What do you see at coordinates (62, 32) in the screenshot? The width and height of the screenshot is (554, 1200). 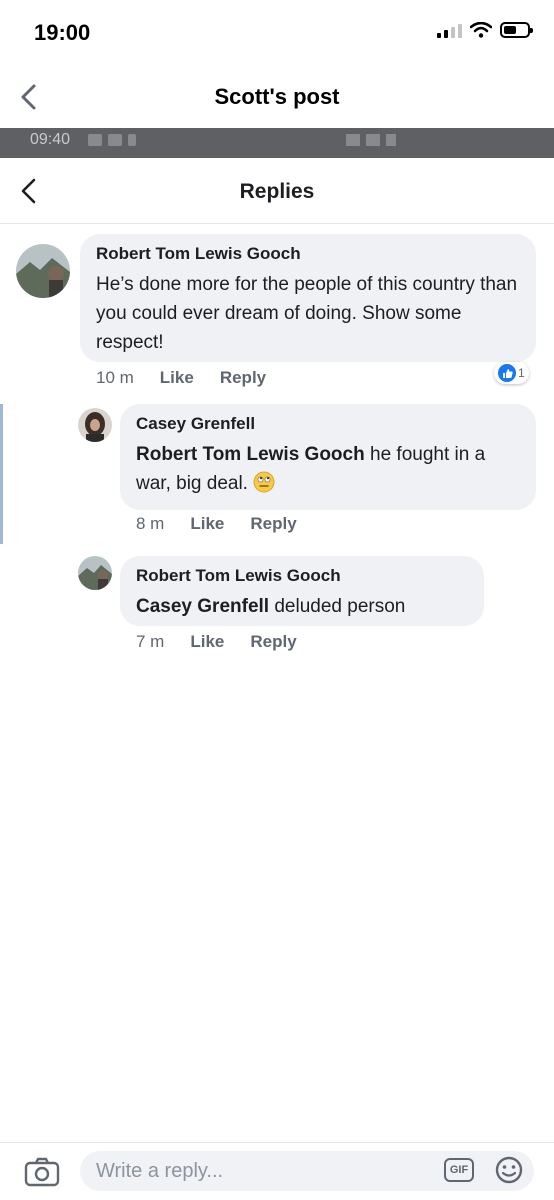 I see `status-time: 19:00` at bounding box center [62, 32].